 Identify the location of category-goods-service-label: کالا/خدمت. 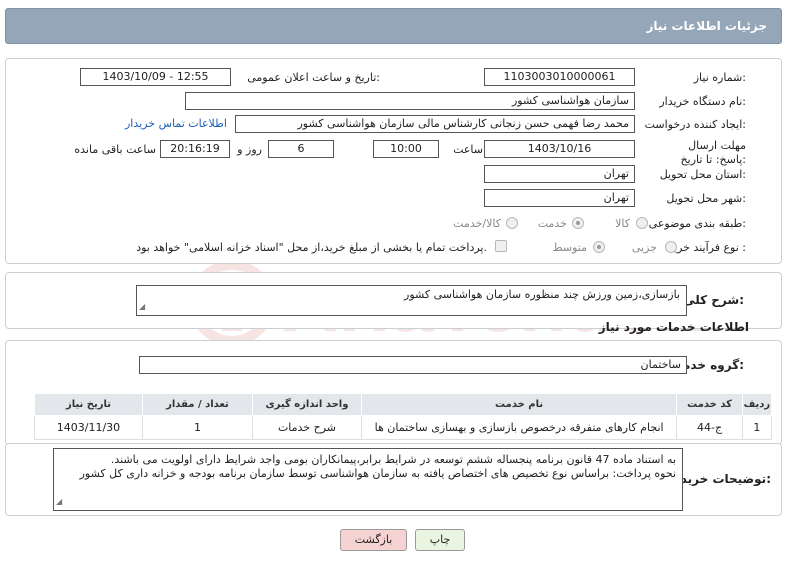
(477, 223).